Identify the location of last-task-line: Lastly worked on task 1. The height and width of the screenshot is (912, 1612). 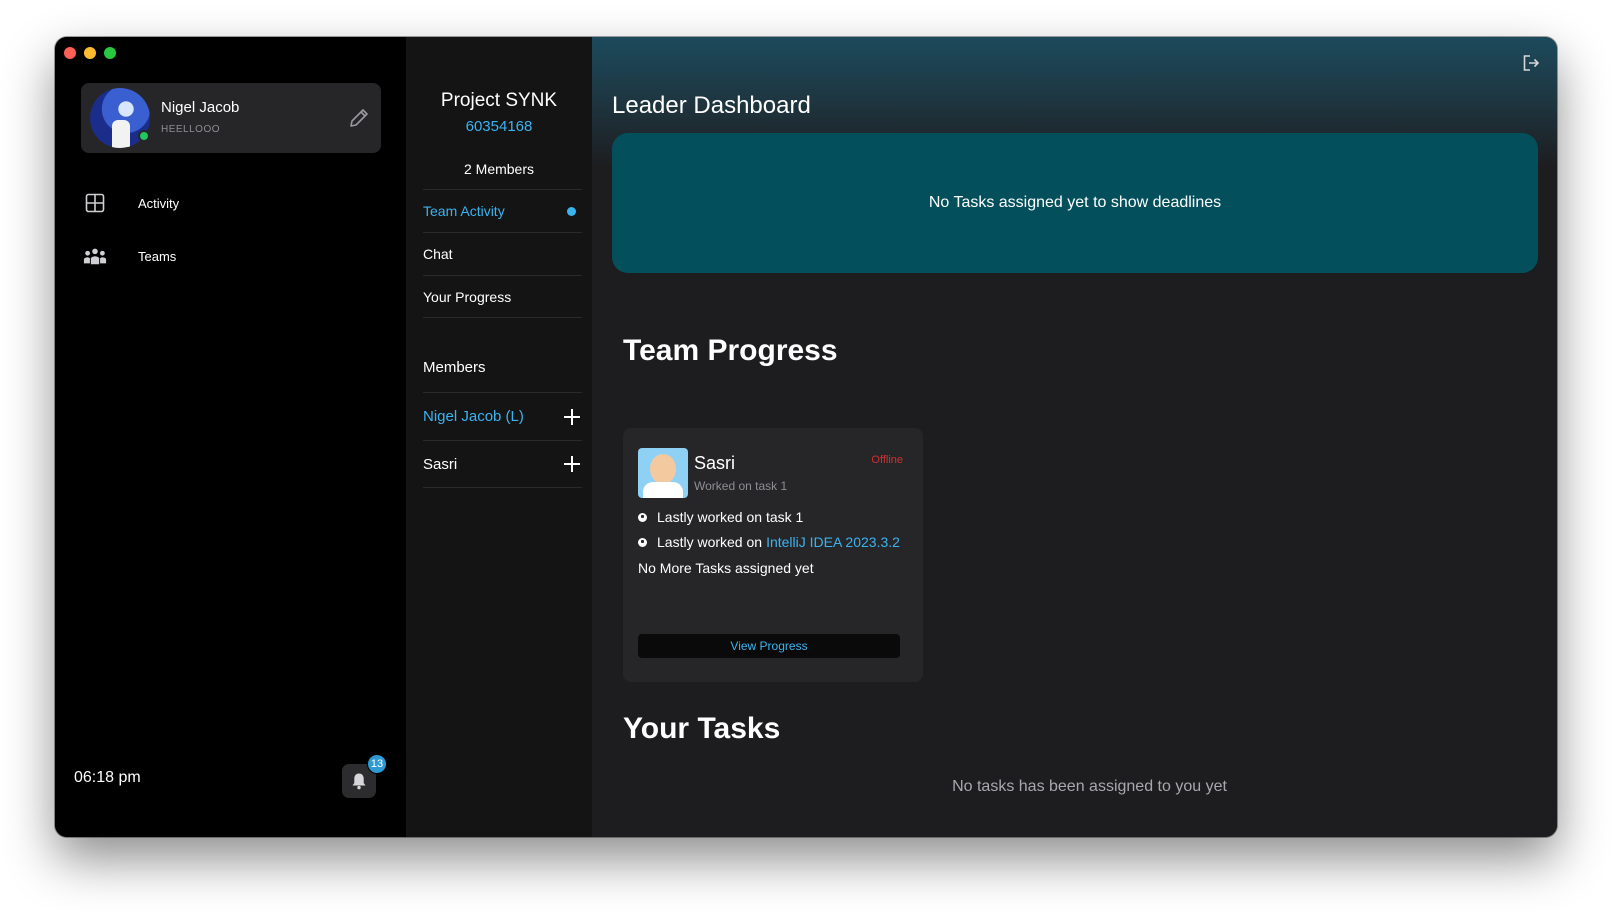
(720, 517).